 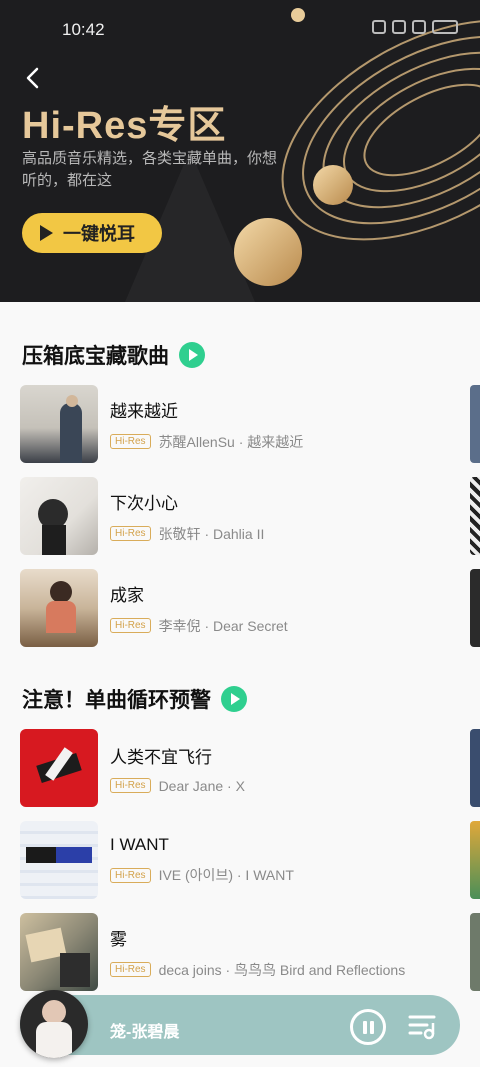 What do you see at coordinates (240, 424) in the screenshot?
I see `song-row: 越来越近 Hi-Res 苏醒AllenSu · 越来越近` at bounding box center [240, 424].